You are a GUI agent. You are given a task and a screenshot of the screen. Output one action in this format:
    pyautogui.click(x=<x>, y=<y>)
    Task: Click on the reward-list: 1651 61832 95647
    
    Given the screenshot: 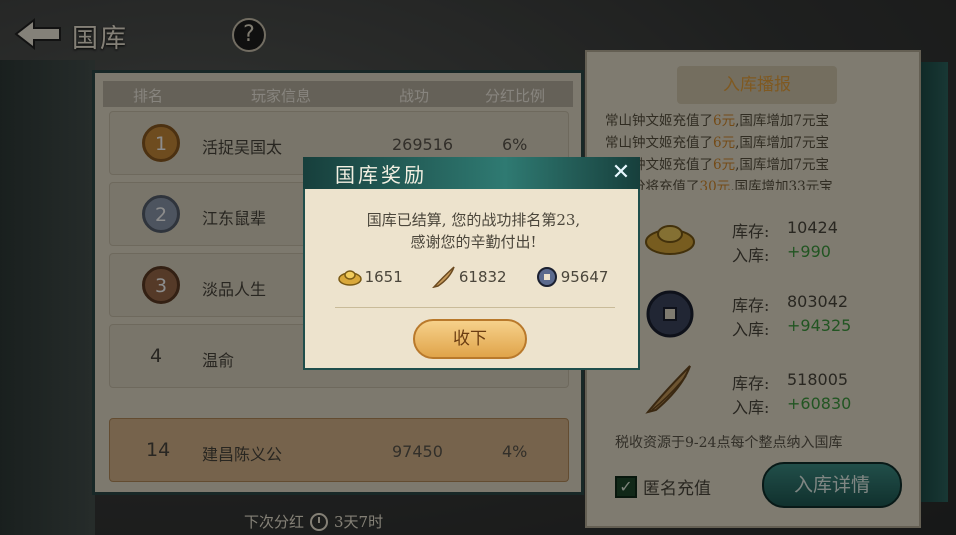 What is the action you would take?
    pyautogui.click(x=473, y=277)
    